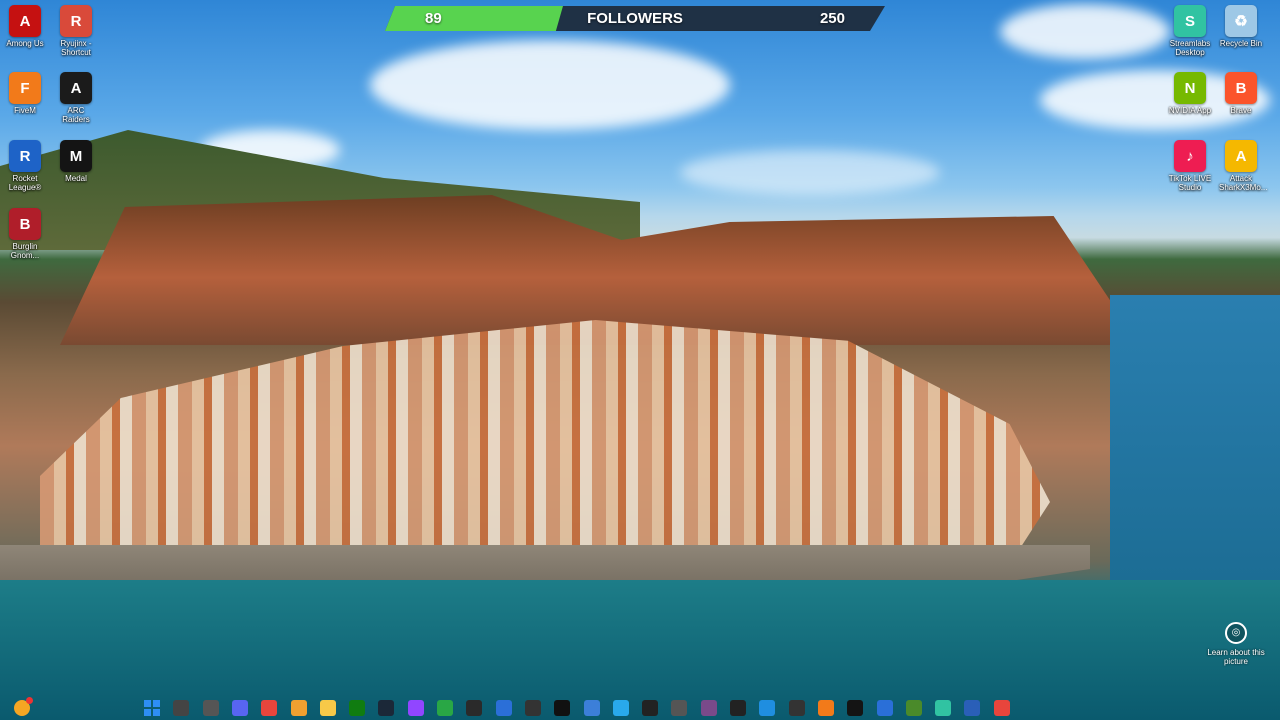  I want to click on brave-icon: B, so click(1241, 88).